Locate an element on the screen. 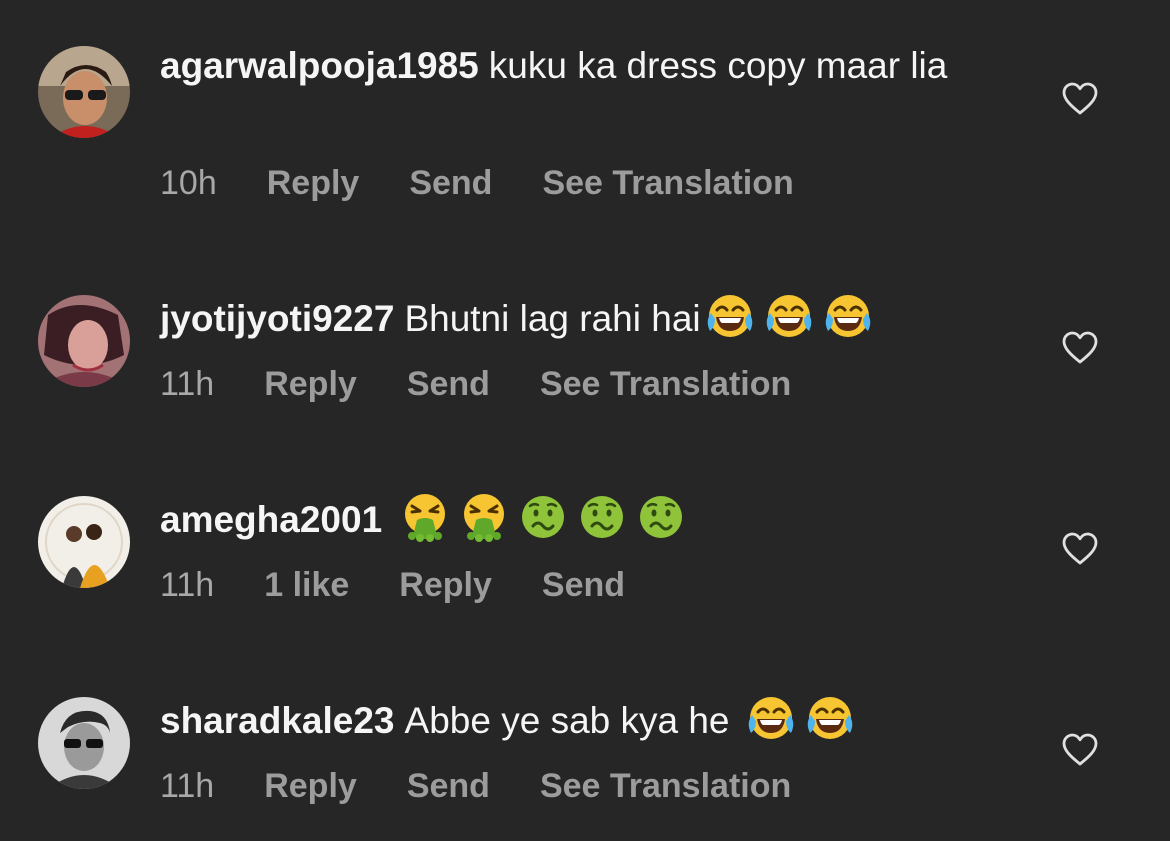 The width and height of the screenshot is (1170, 841). comment-username: jyotijyoti9227 is located at coordinates (277, 318).